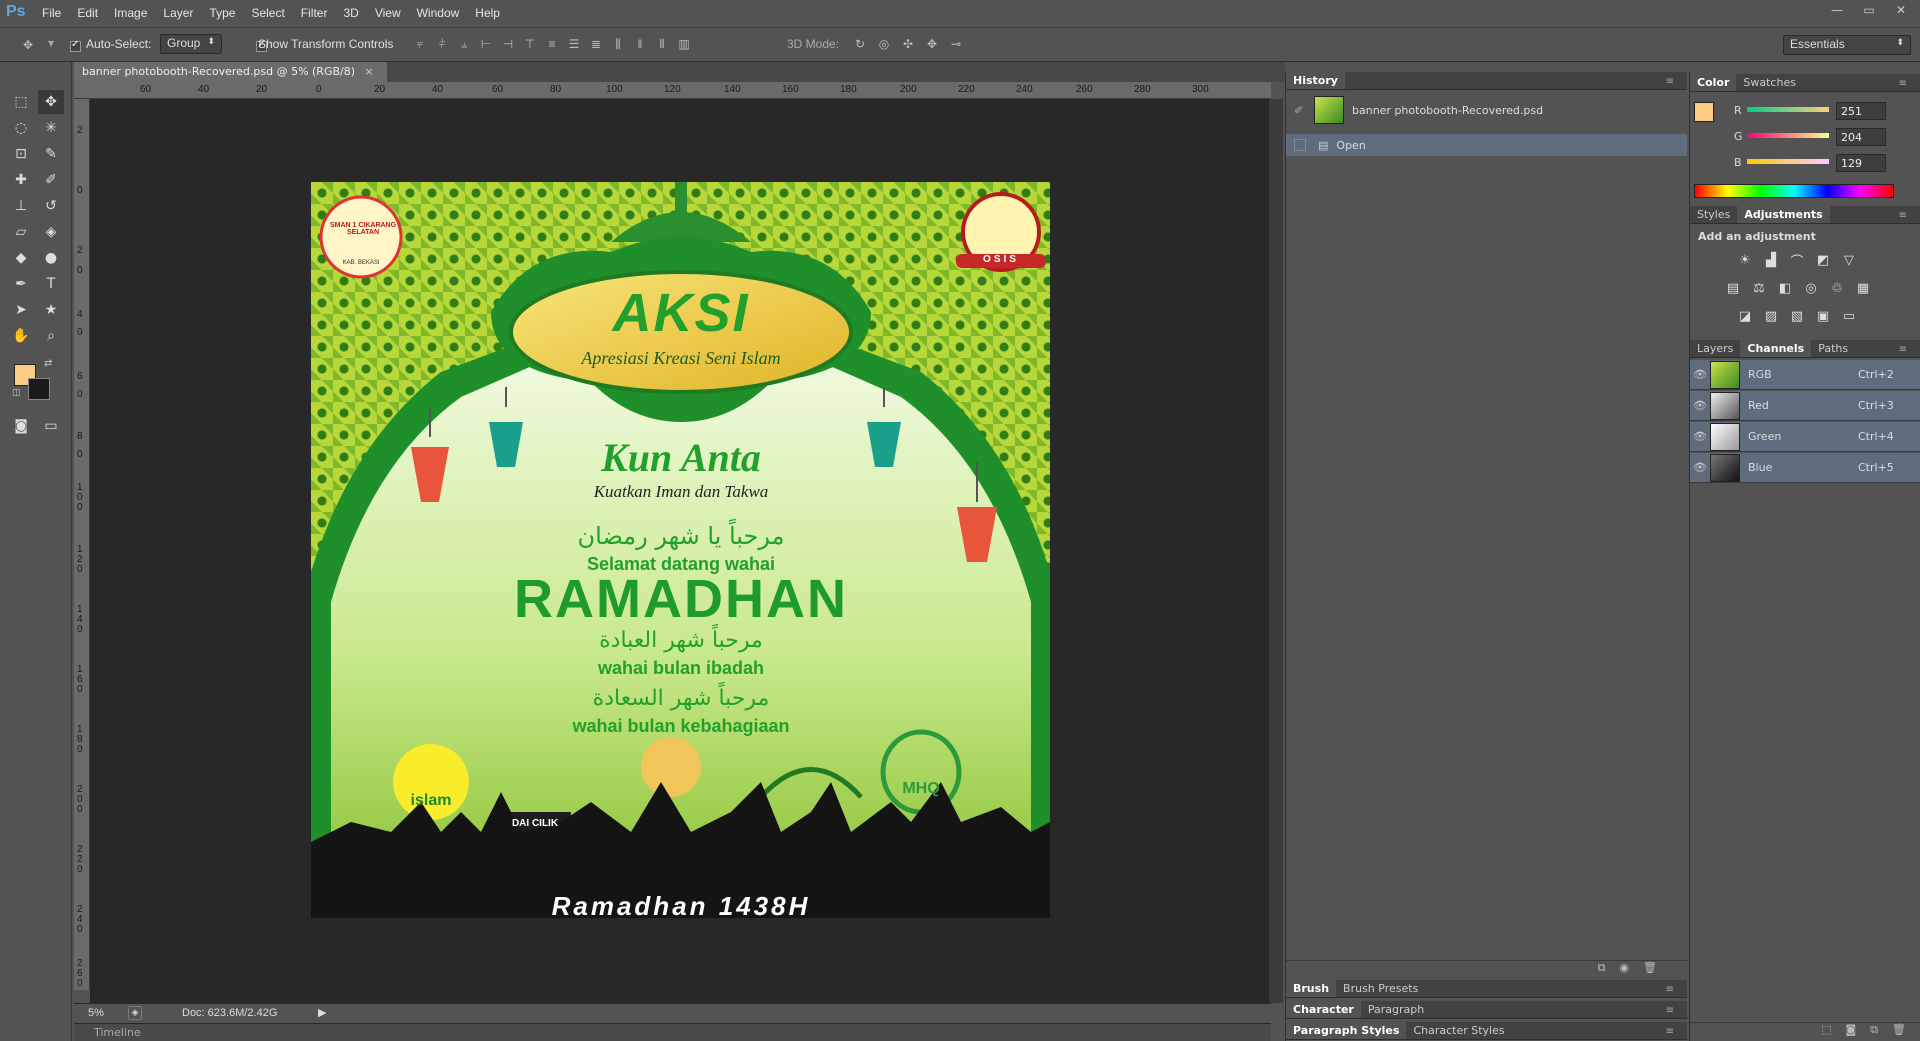 Image resolution: width=1920 pixels, height=1041 pixels. What do you see at coordinates (51, 284) in the screenshot?
I see `type-tool-icon: T` at bounding box center [51, 284].